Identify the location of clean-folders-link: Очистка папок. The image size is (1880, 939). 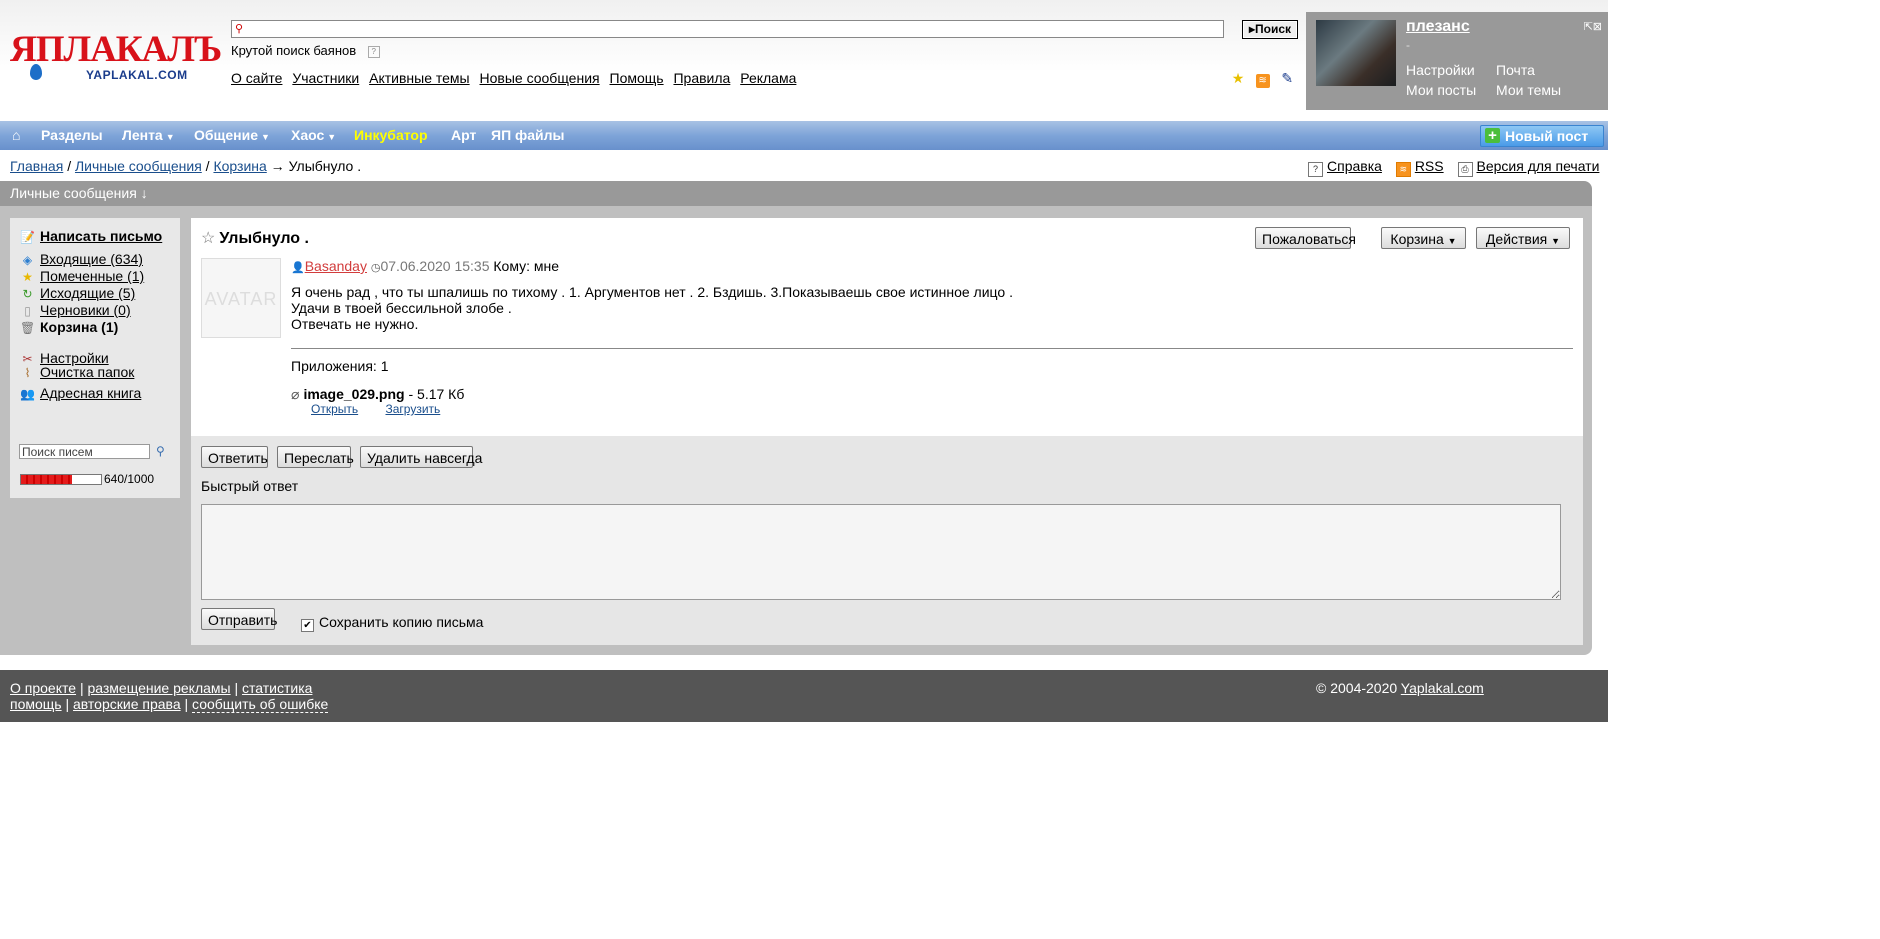
(87, 372).